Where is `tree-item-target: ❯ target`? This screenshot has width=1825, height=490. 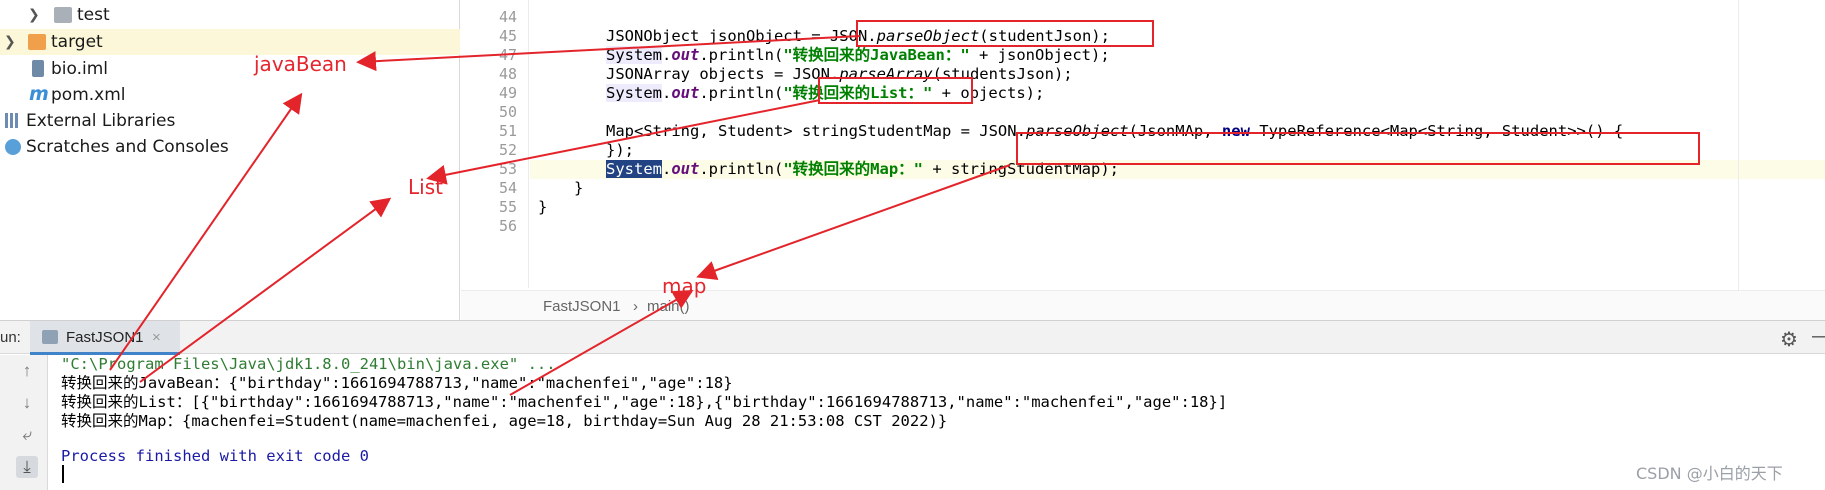
tree-item-target: ❯ target is located at coordinates (230, 42).